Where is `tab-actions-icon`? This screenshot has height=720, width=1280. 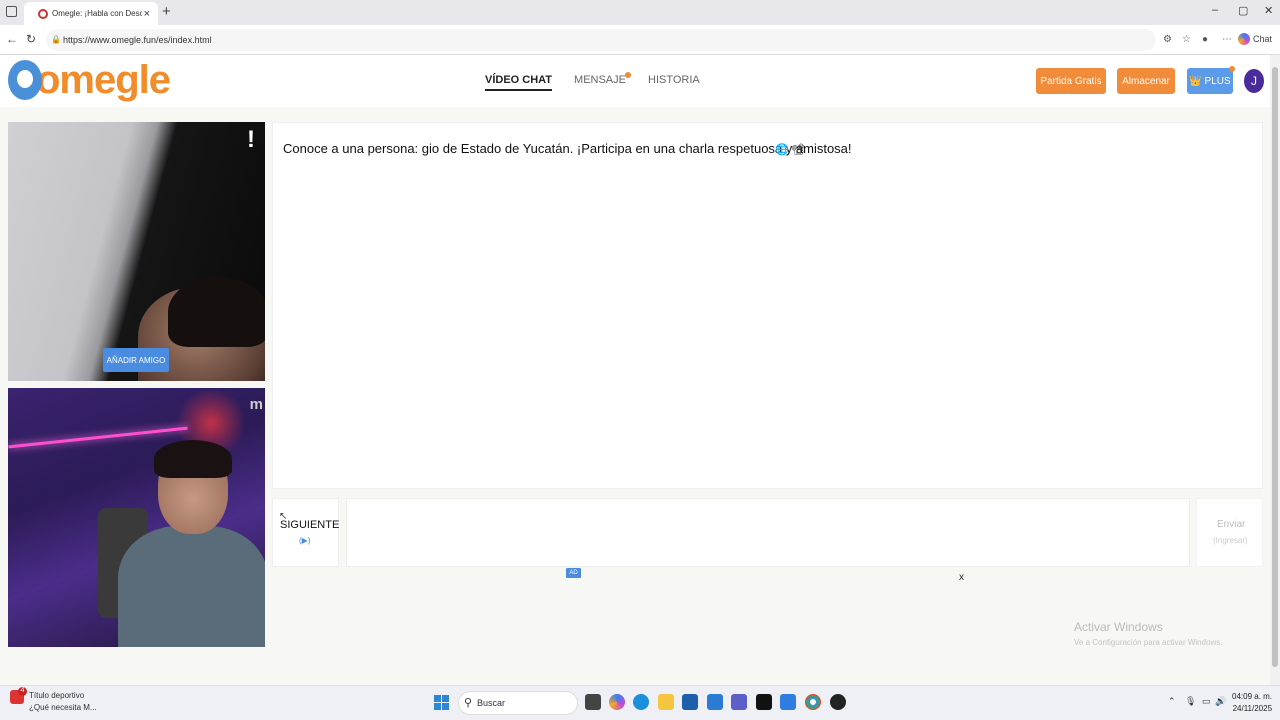
tab-actions-icon is located at coordinates (11, 11).